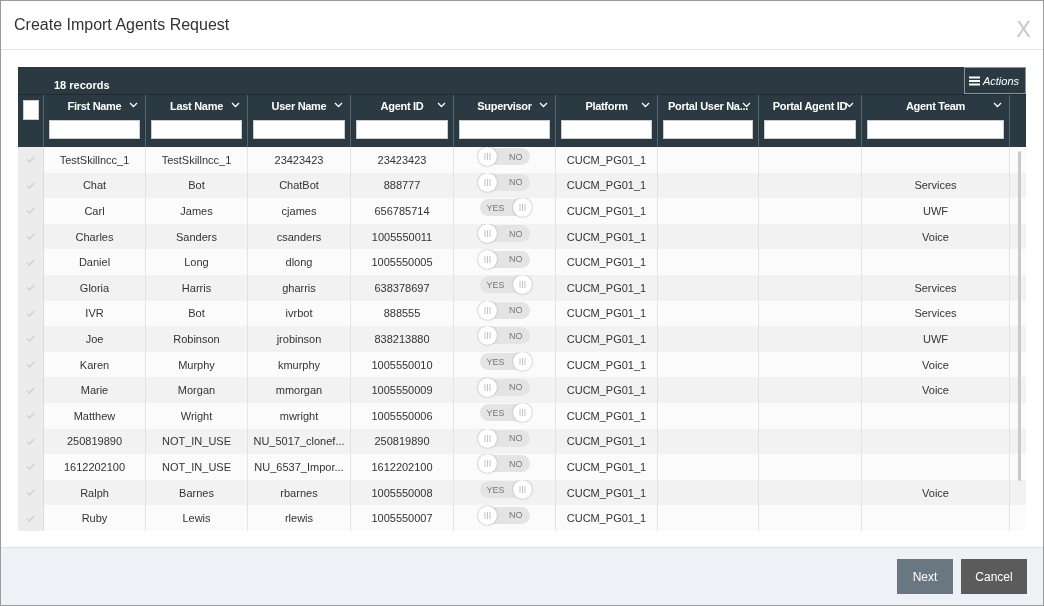  Describe the element at coordinates (299, 211) in the screenshot. I see `table-cell: cjames` at that location.